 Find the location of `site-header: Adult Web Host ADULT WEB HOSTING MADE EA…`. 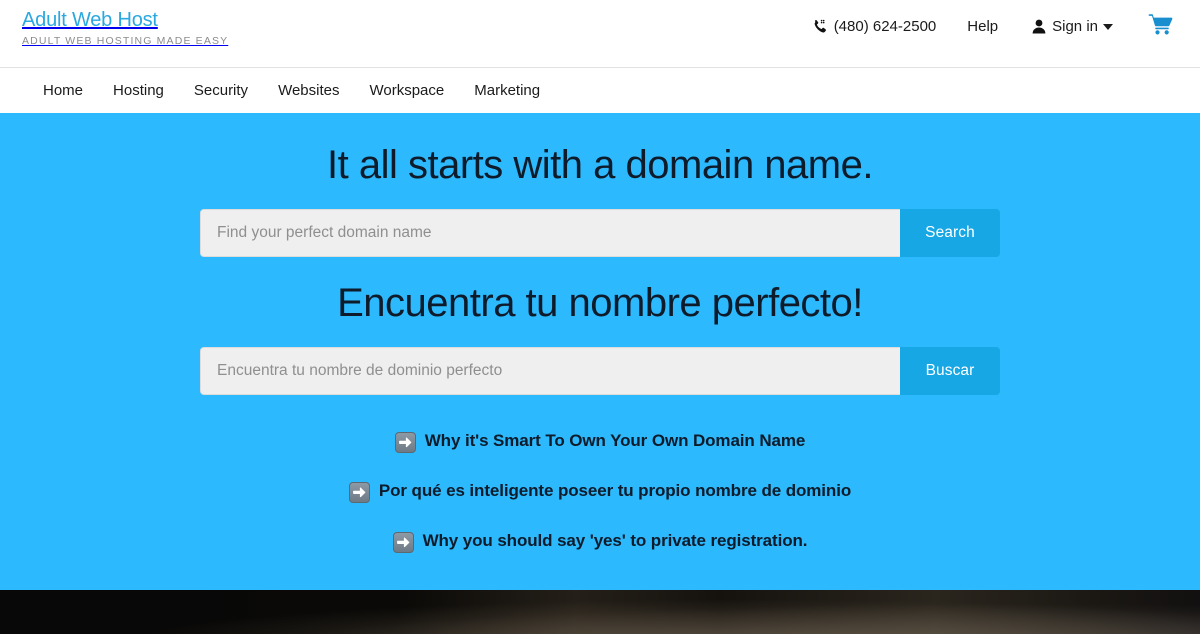

site-header: Adult Web Host ADULT WEB HOSTING MADE EA… is located at coordinates (600, 34).